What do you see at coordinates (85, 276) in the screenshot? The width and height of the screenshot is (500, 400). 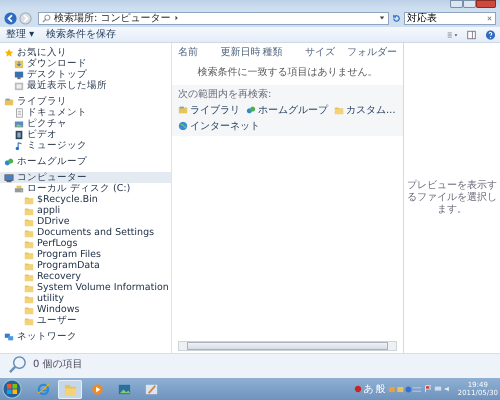 I see `sidebar-item: Recovery` at bounding box center [85, 276].